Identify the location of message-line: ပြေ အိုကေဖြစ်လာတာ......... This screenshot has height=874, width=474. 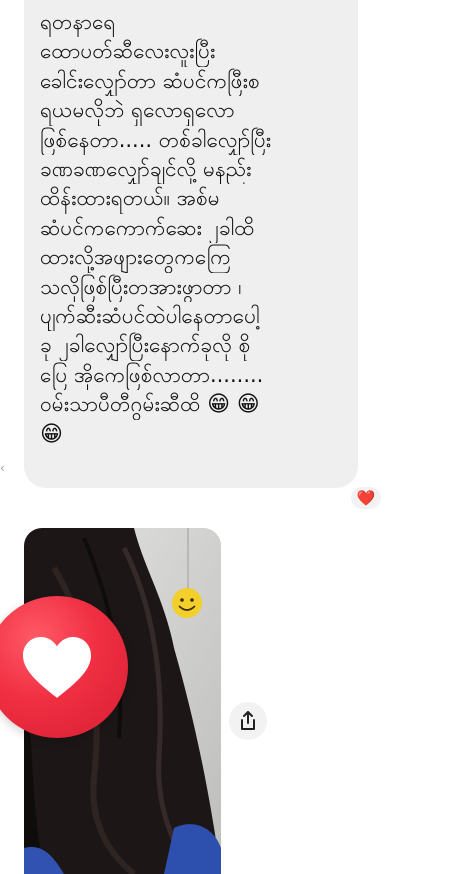
(152, 374).